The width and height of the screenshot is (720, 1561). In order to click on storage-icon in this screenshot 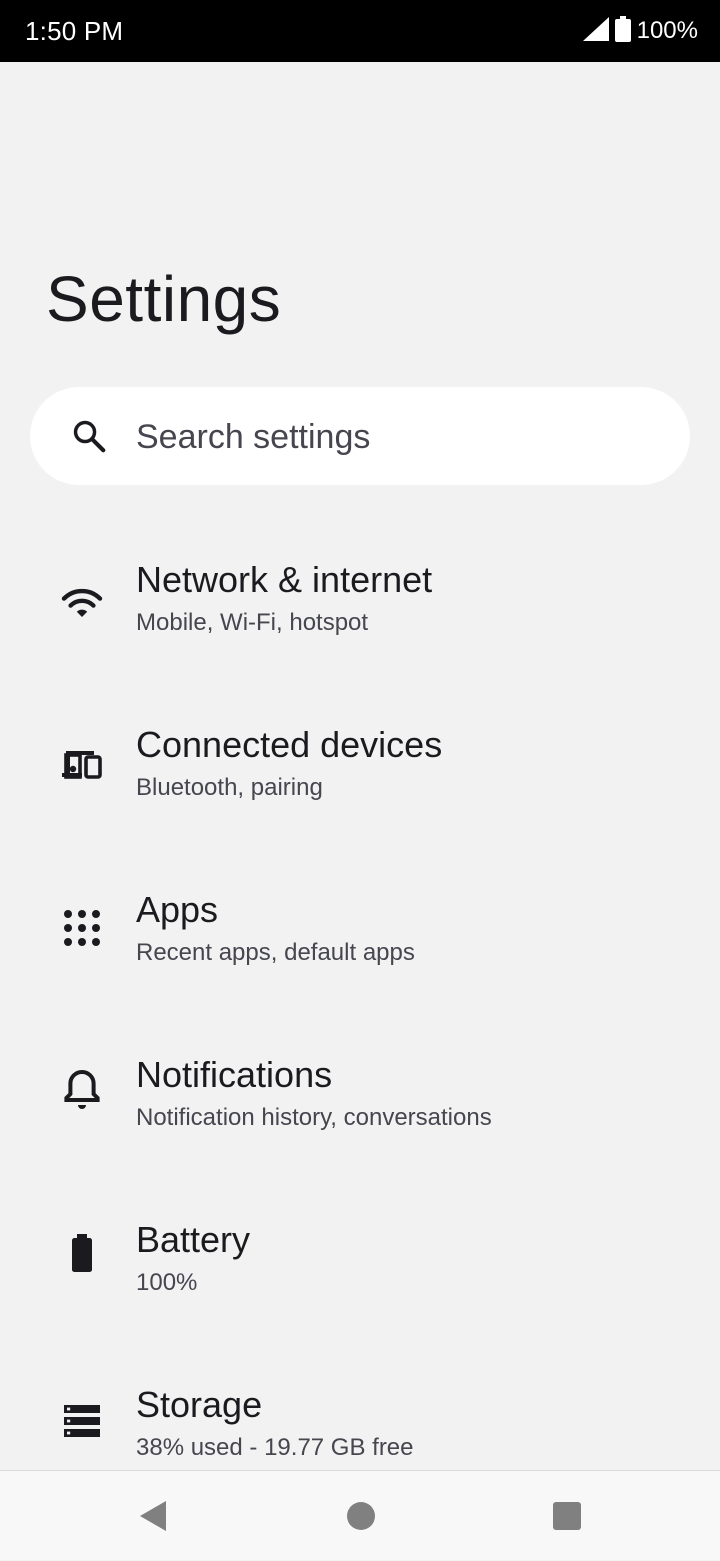, I will do `click(82, 1421)`.